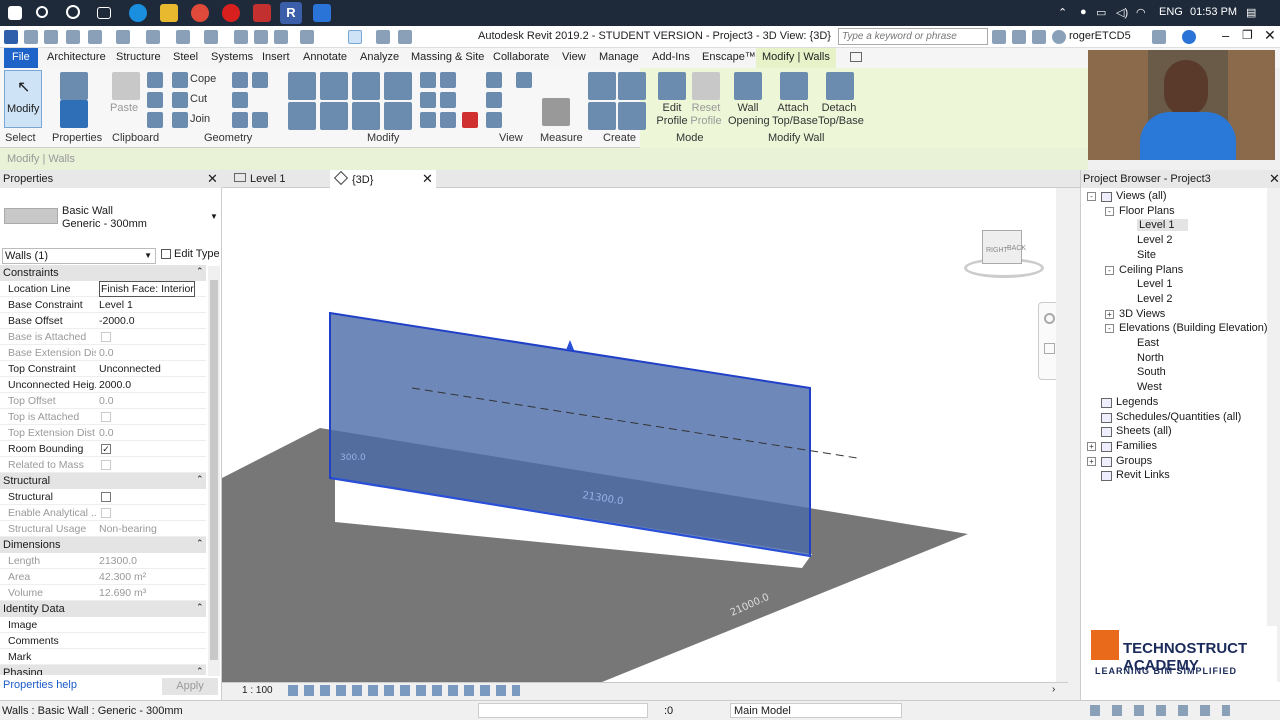 The height and width of the screenshot is (720, 1280). I want to click on property-group-header: Identity Data, so click(103, 609).